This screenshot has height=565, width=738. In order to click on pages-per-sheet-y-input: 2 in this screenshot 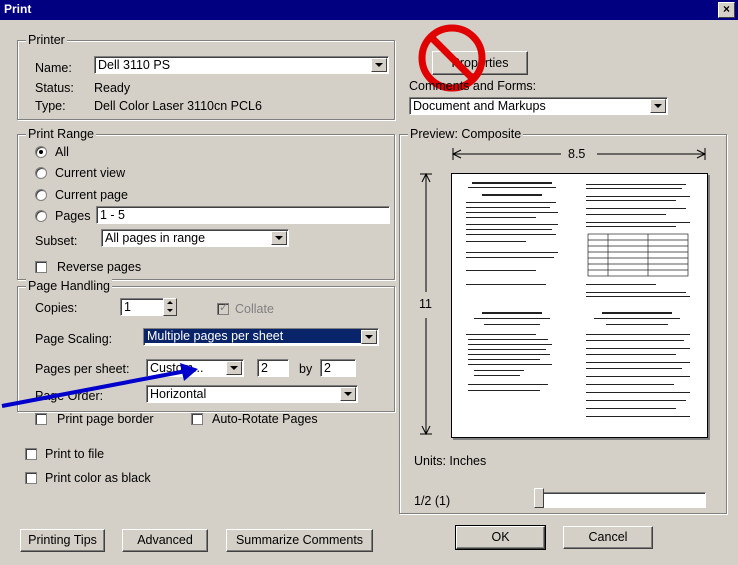, I will do `click(338, 368)`.